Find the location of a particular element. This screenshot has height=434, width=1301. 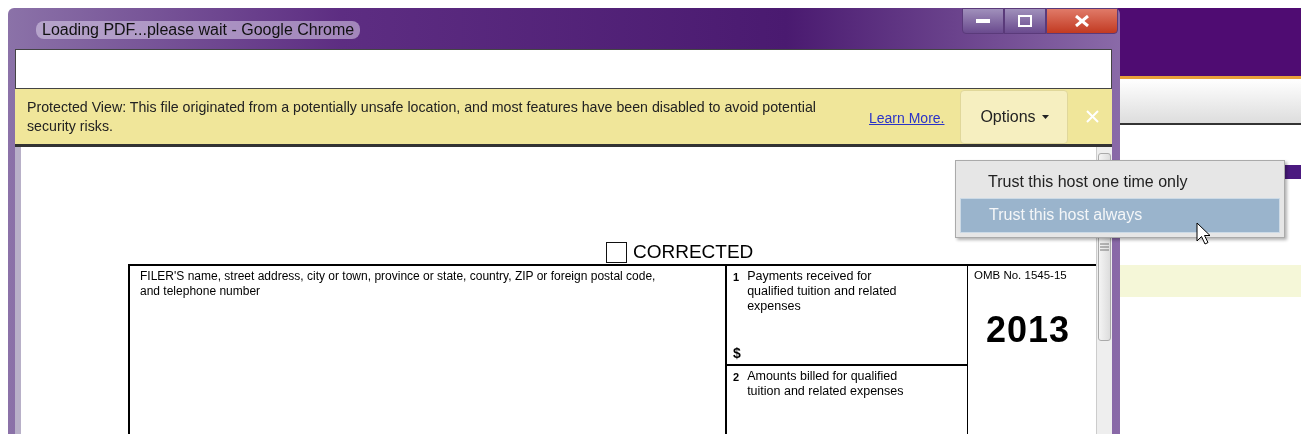

dollar-sign: $ is located at coordinates (737, 353).